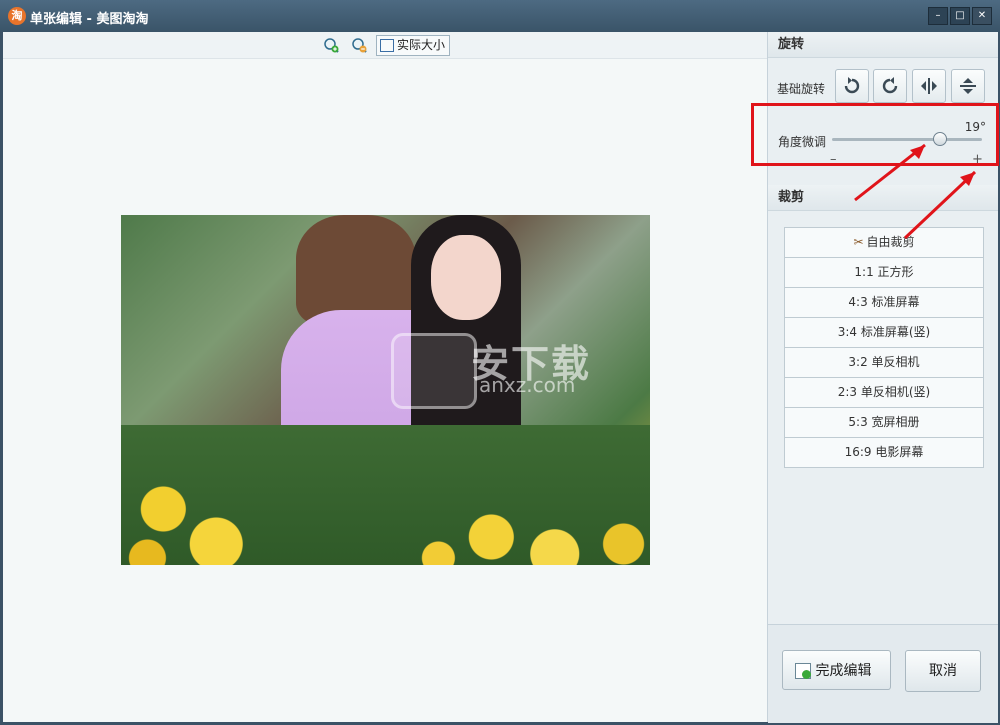  What do you see at coordinates (884, 453) in the screenshot?
I see `crop-16-9-button: 16:9 电影屏幕` at bounding box center [884, 453].